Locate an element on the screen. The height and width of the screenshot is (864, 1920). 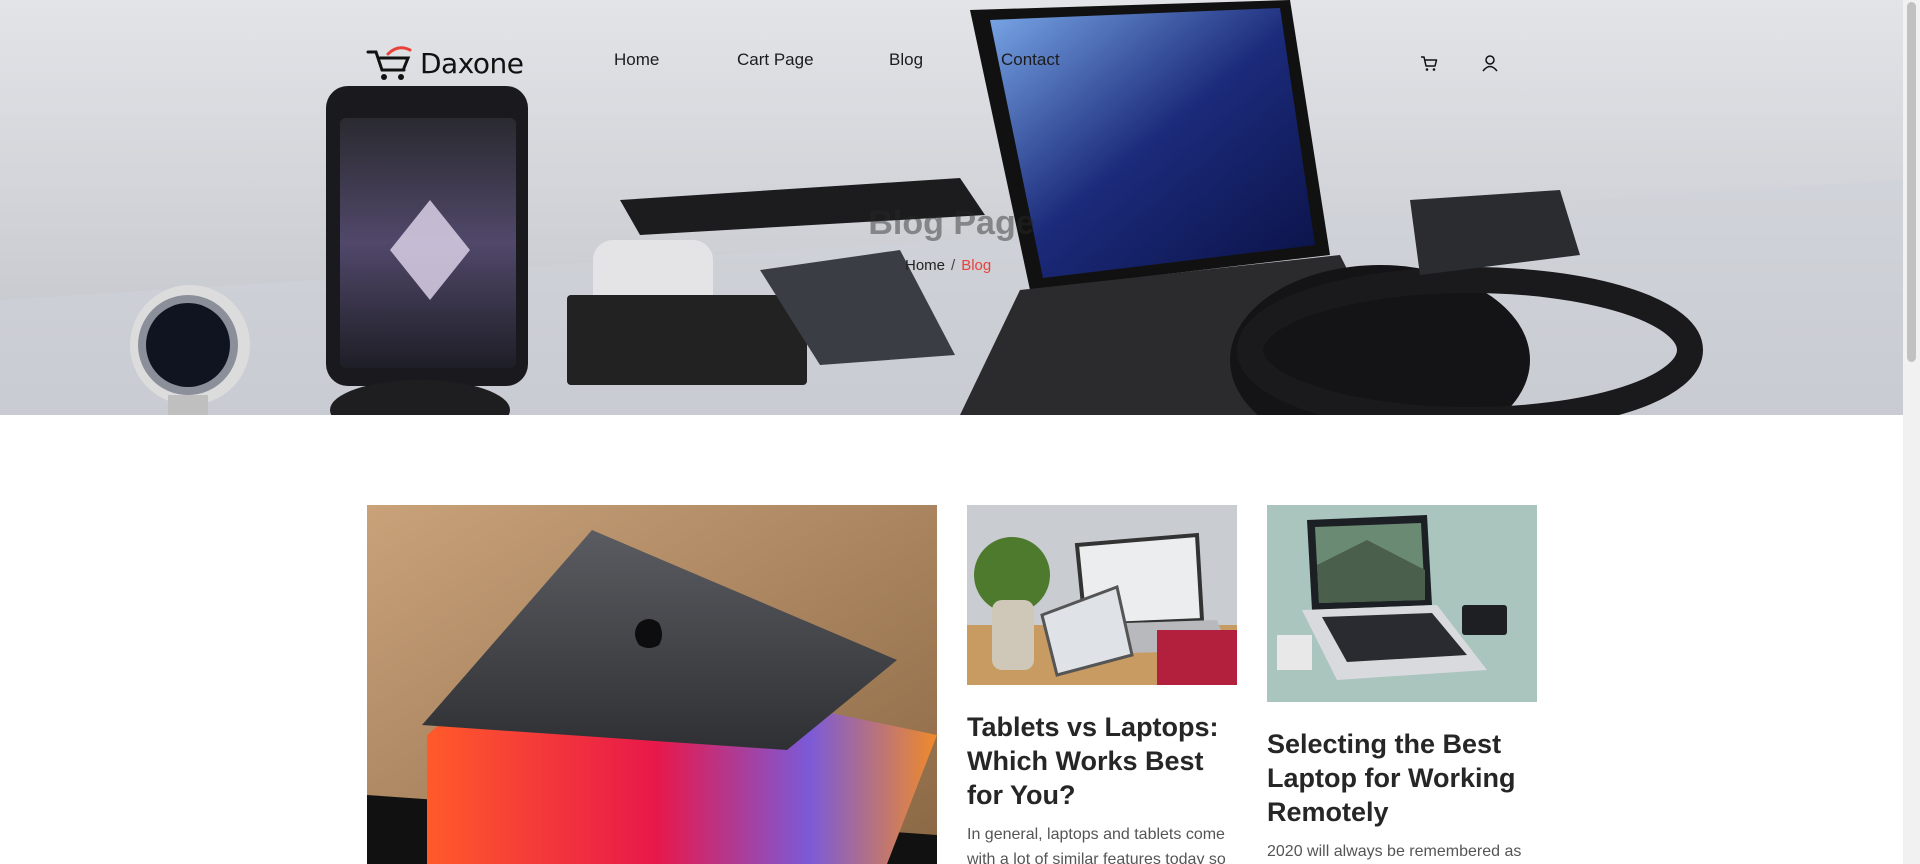
user-icon is located at coordinates (1490, 63).